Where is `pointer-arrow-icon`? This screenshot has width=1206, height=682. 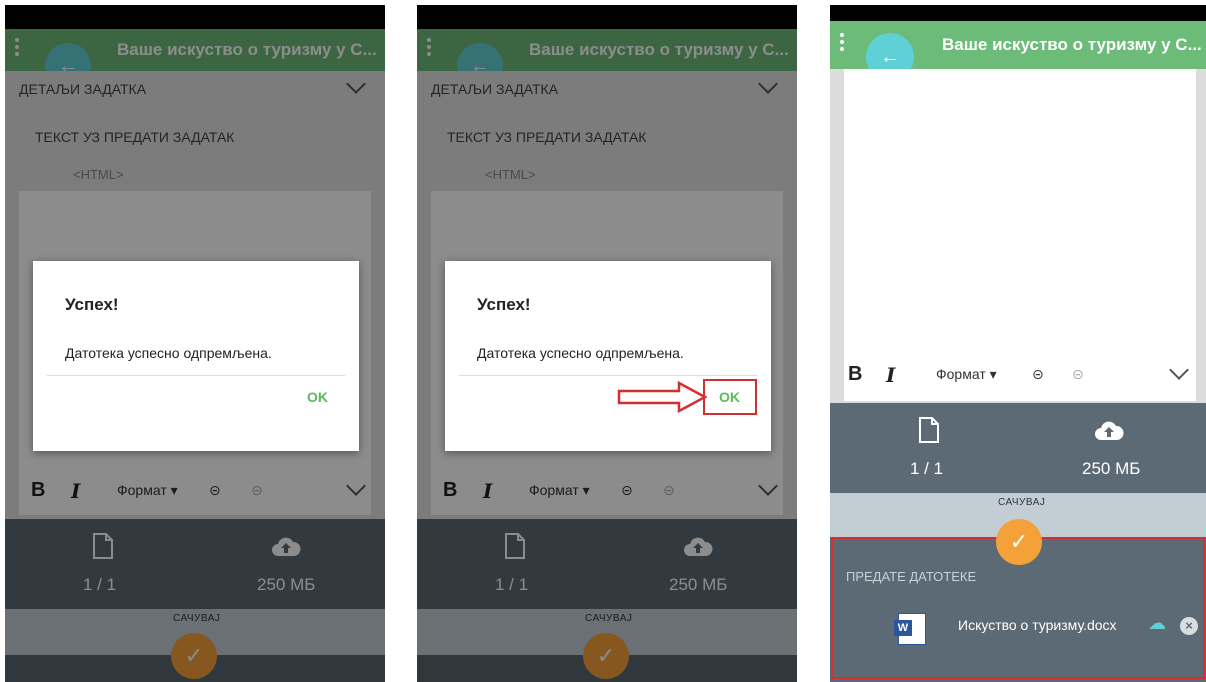
pointer-arrow-icon is located at coordinates (662, 397).